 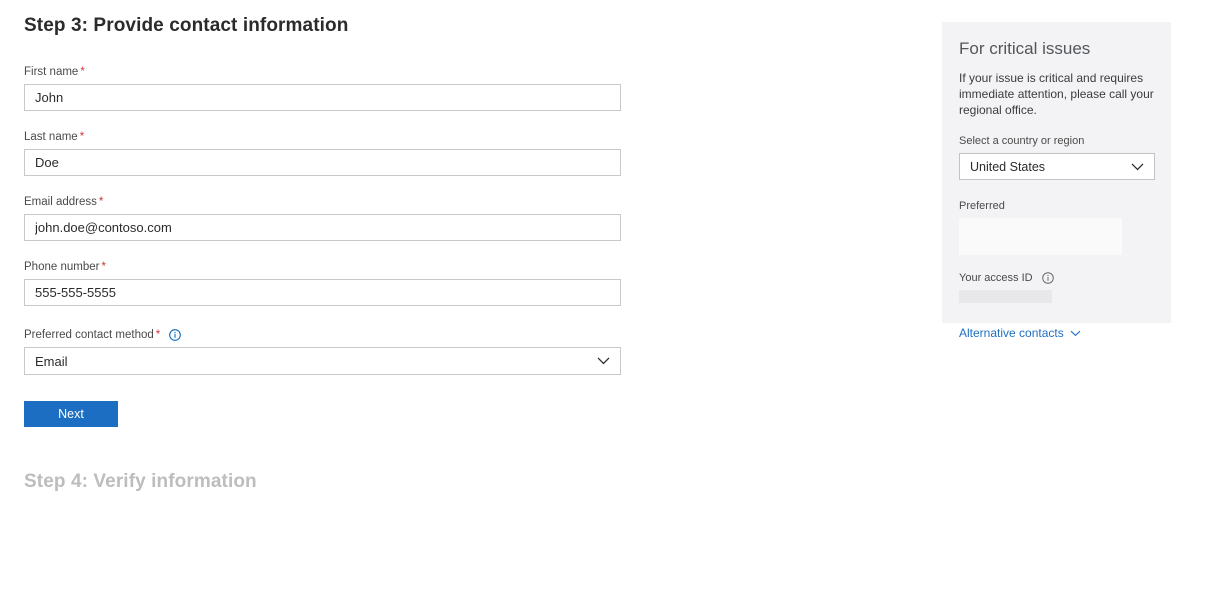 I want to click on first-name-label: First name *, so click(x=324, y=72).